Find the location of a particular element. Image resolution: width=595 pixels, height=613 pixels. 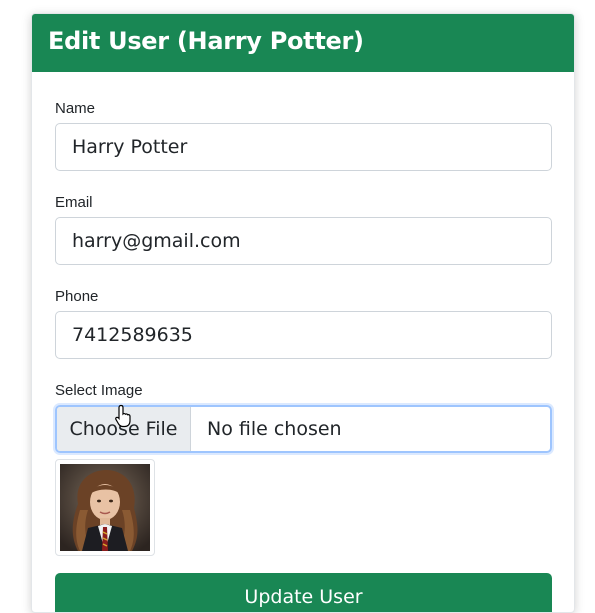

card-header: Edit User (Harry Potter) is located at coordinates (303, 43).